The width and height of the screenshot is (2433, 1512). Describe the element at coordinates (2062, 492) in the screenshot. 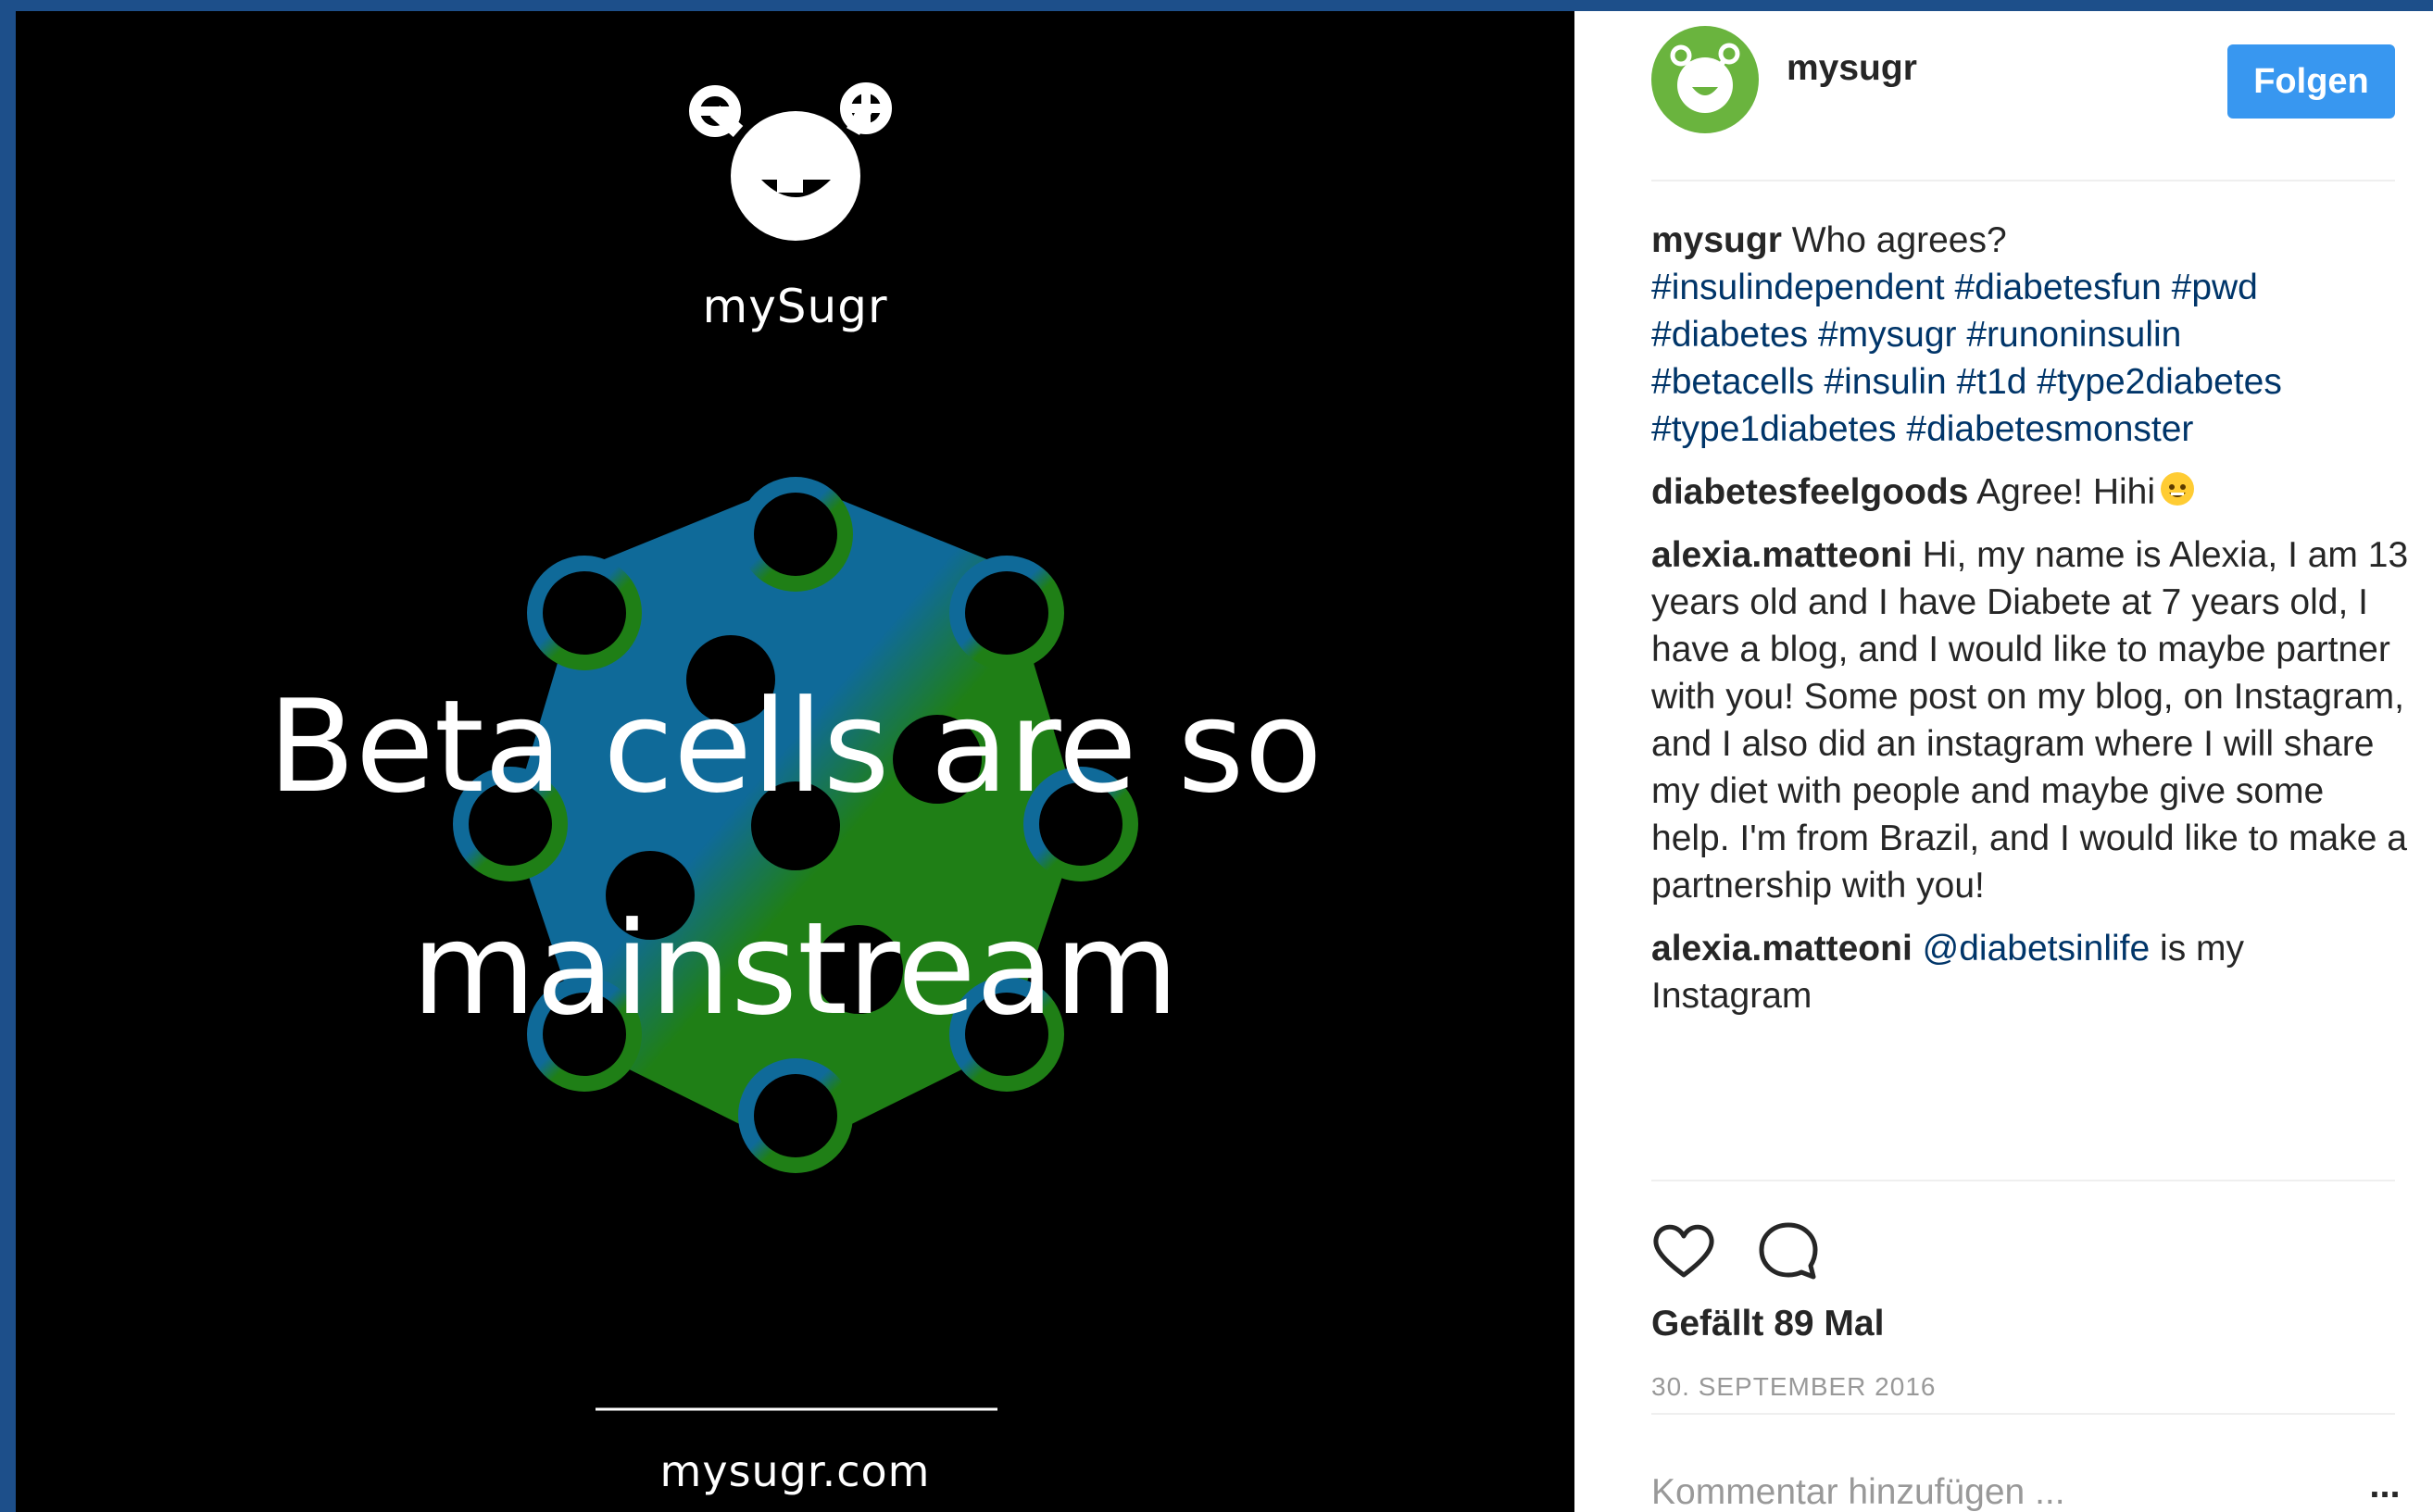

I see `comment-text: Agree! Hihi` at that location.